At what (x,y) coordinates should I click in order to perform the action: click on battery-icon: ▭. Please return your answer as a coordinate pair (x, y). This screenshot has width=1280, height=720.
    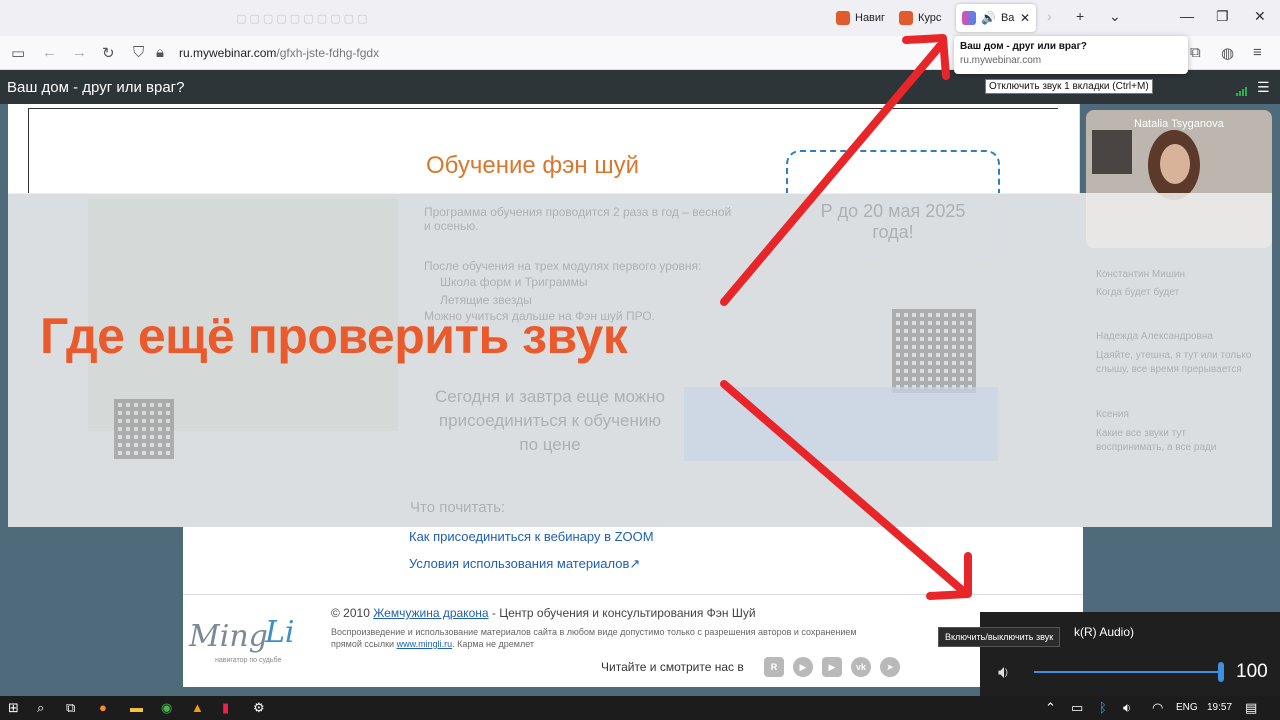
    Looking at the image, I should click on (1077, 708).